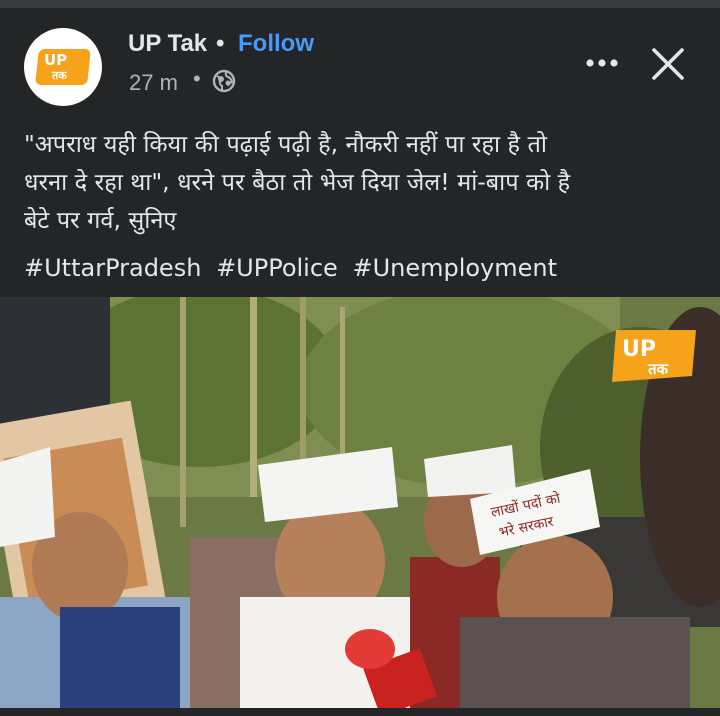 This screenshot has height=716, width=720. What do you see at coordinates (153, 83) in the screenshot?
I see `post-timestamp: 27 m` at bounding box center [153, 83].